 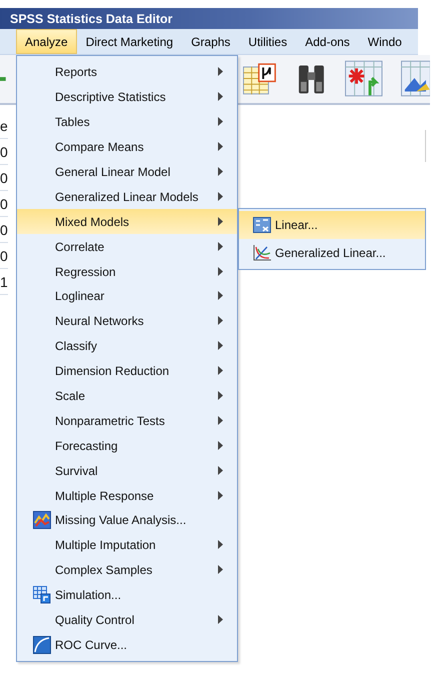 What do you see at coordinates (127, 72) in the screenshot?
I see `menu-item: Reports` at bounding box center [127, 72].